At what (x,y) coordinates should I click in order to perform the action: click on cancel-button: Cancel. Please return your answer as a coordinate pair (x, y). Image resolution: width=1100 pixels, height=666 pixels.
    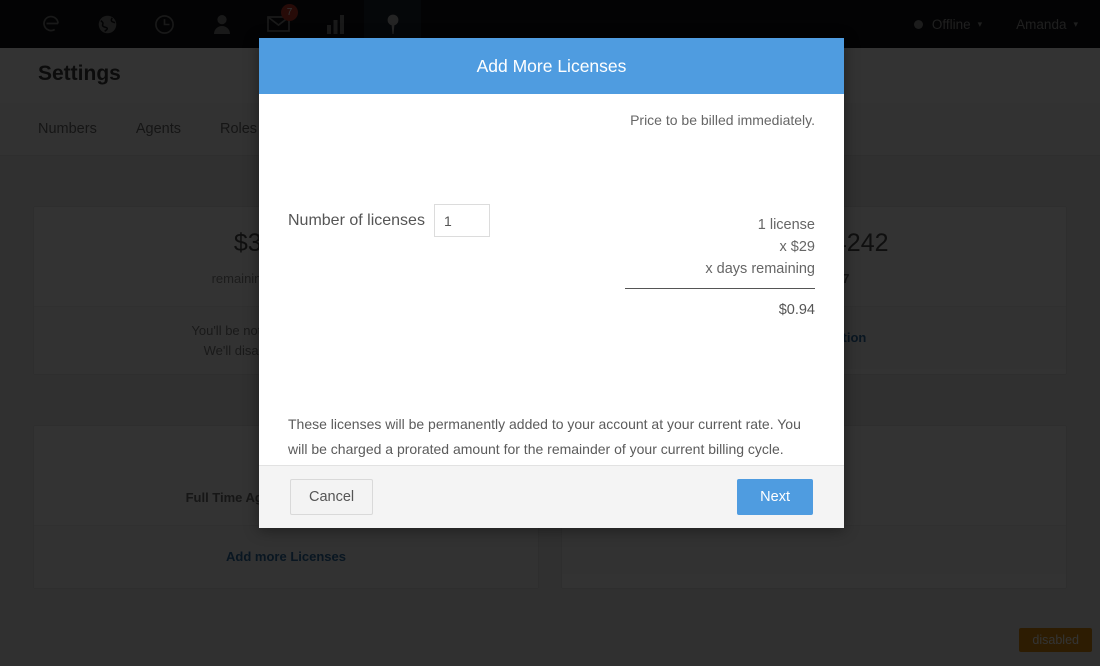
    Looking at the image, I should click on (332, 497).